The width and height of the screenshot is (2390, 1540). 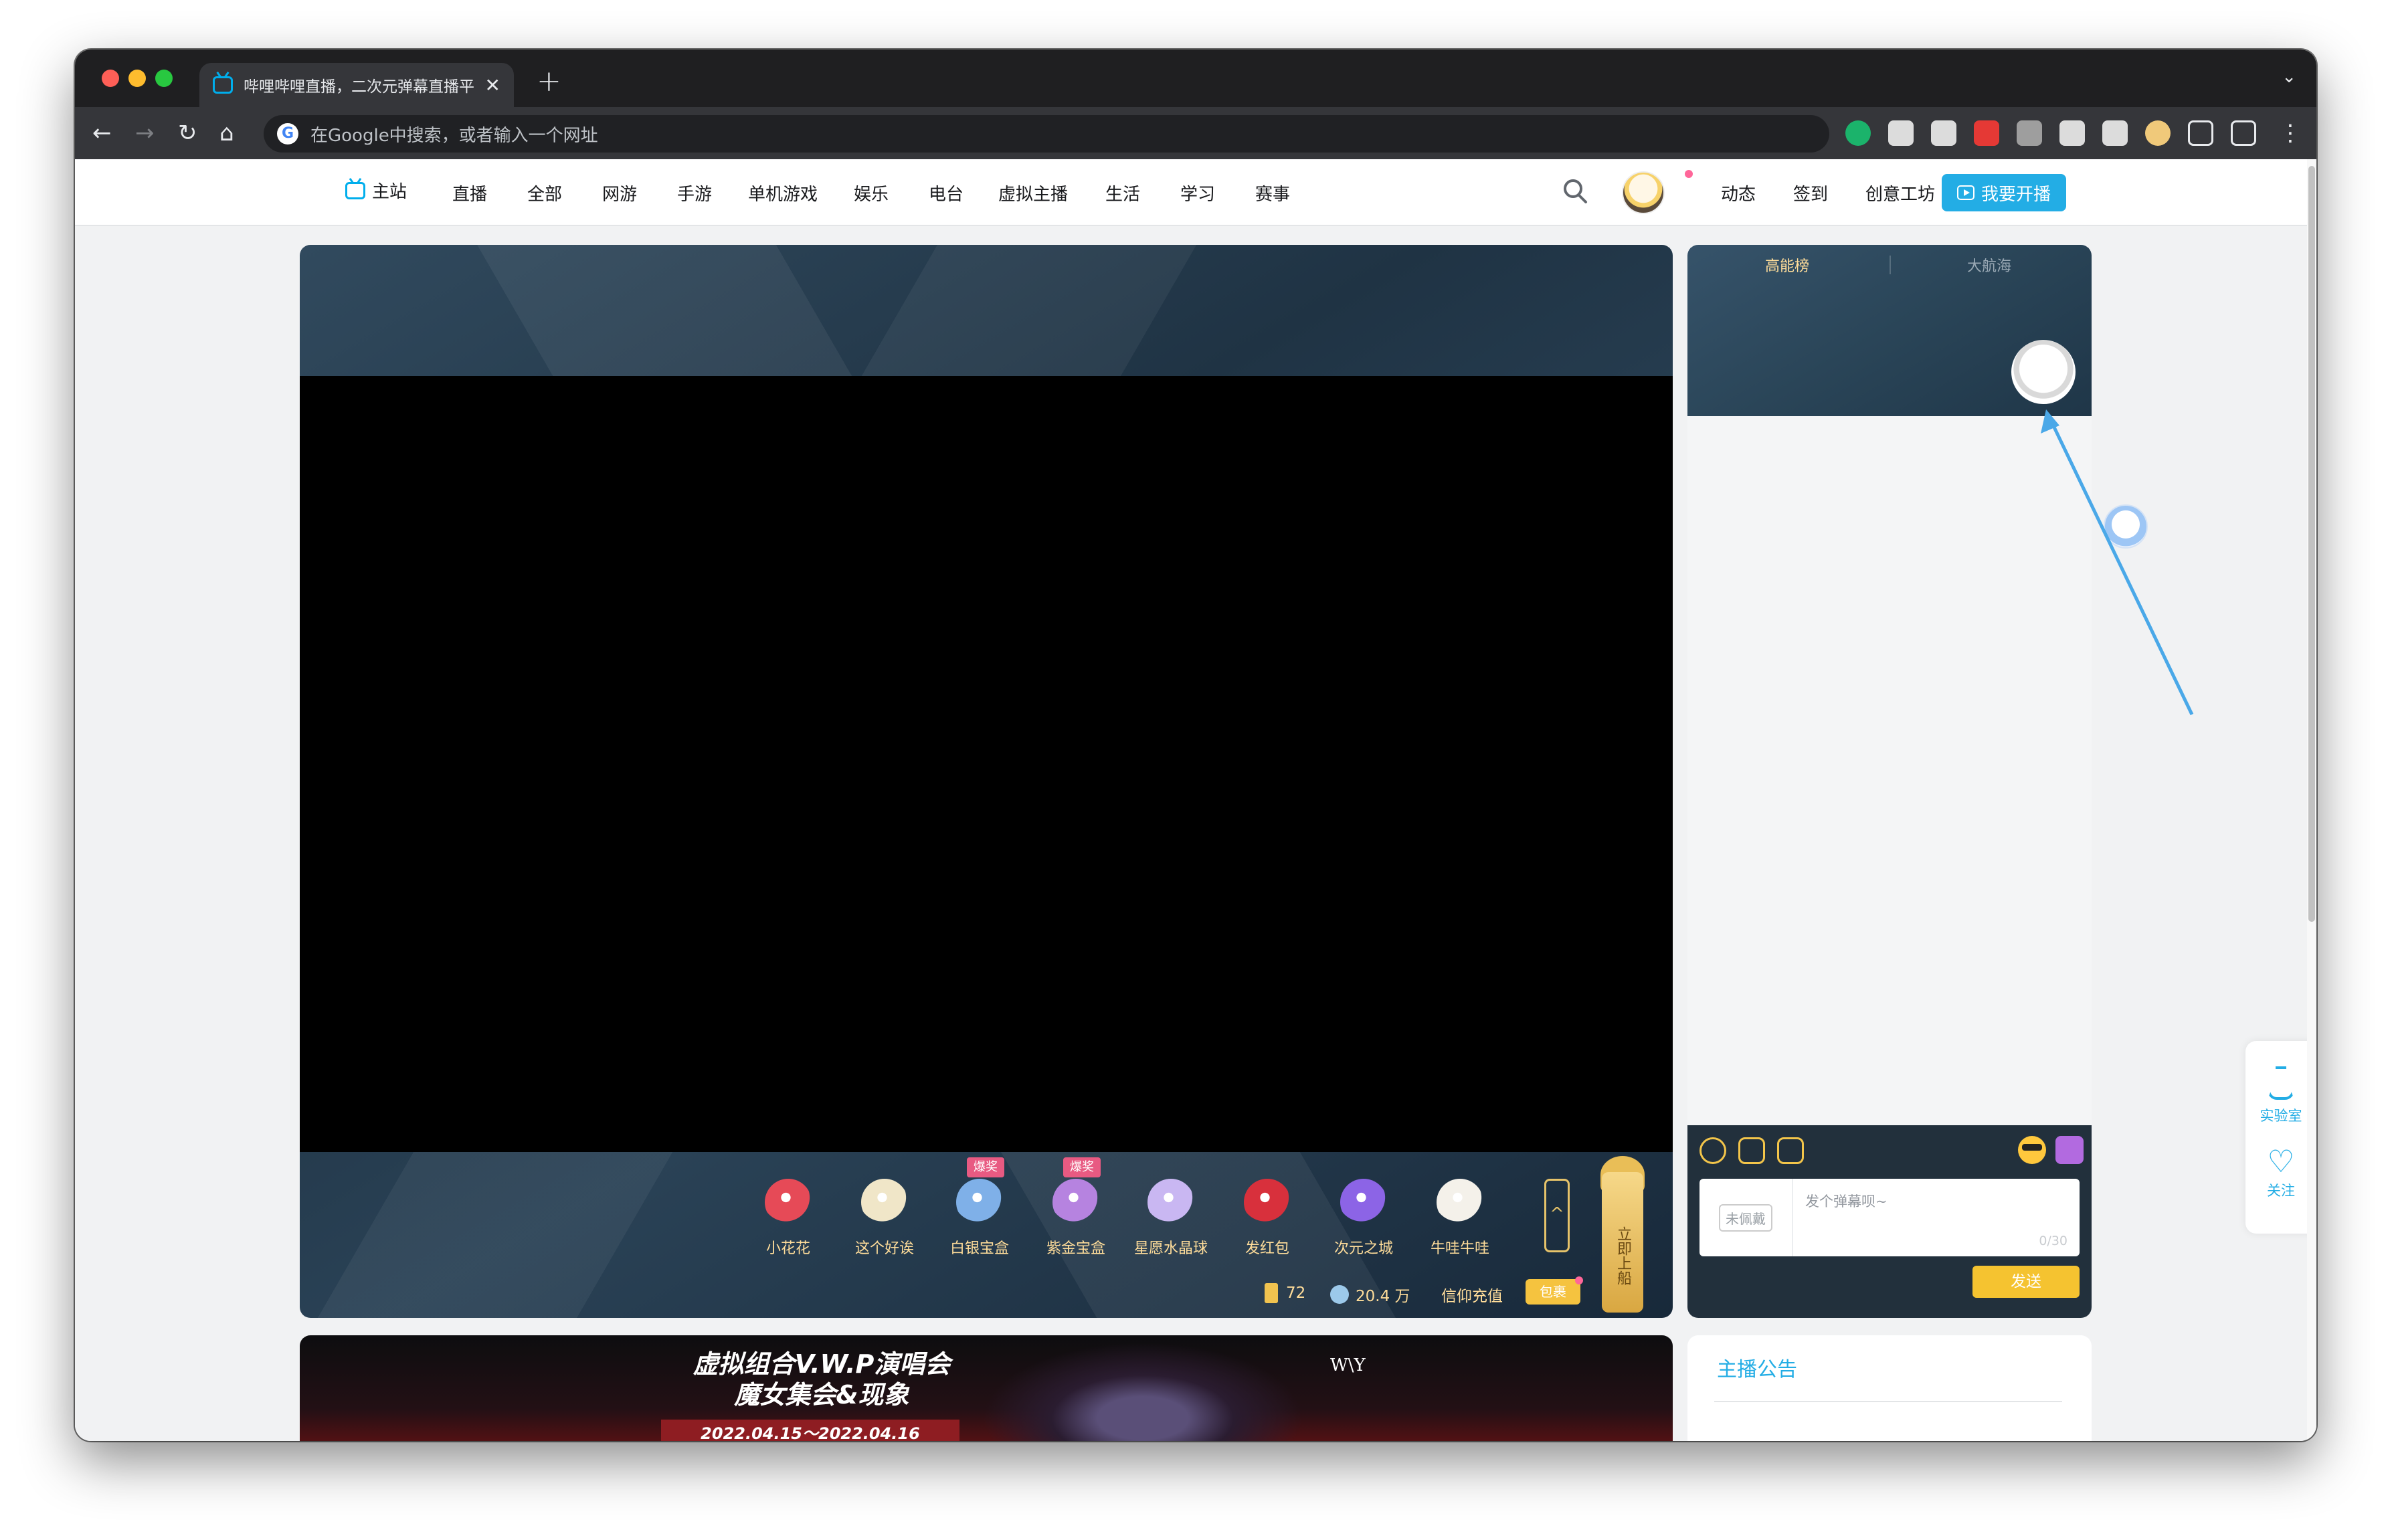 What do you see at coordinates (821, 1395) in the screenshot?
I see `banner-line-2: 魔女集会&现象` at bounding box center [821, 1395].